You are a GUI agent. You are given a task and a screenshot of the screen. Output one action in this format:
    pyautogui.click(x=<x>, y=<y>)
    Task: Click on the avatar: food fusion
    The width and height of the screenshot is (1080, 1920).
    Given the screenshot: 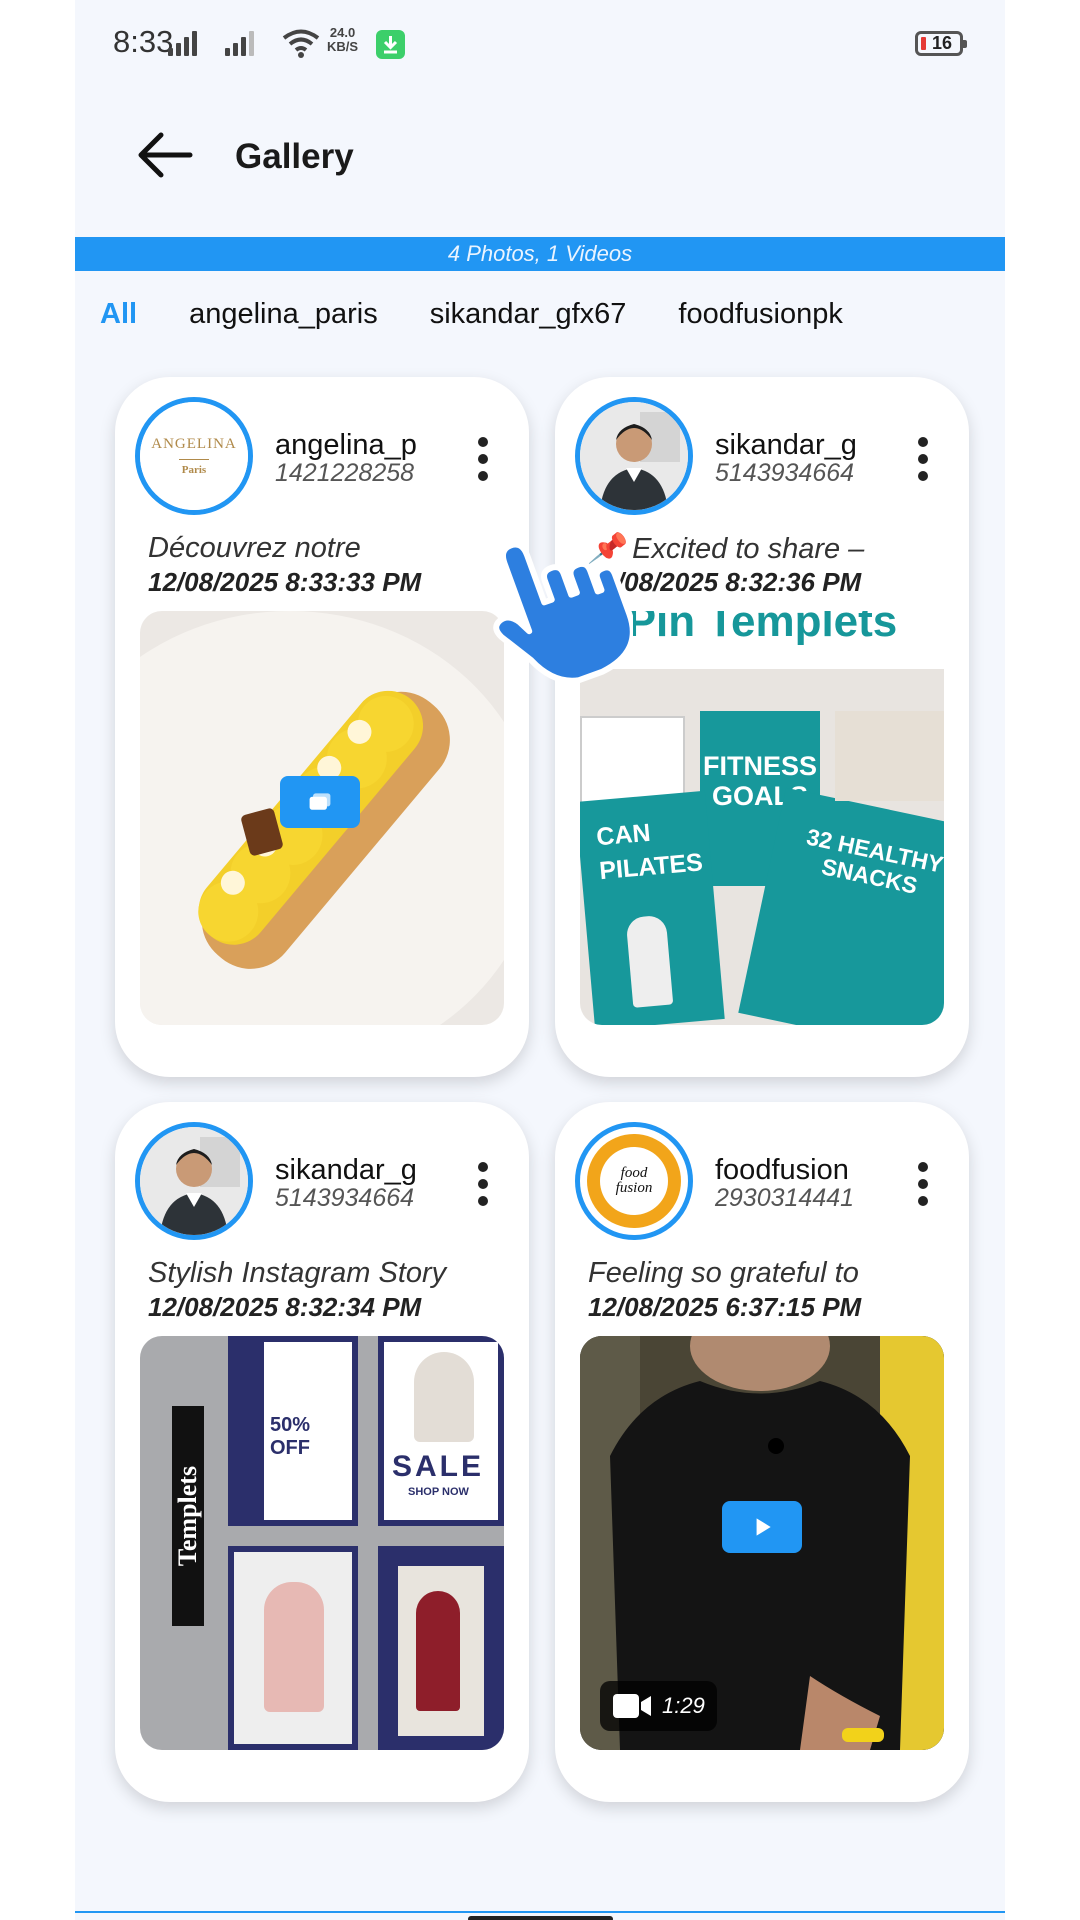 What is the action you would take?
    pyautogui.click(x=634, y=1181)
    